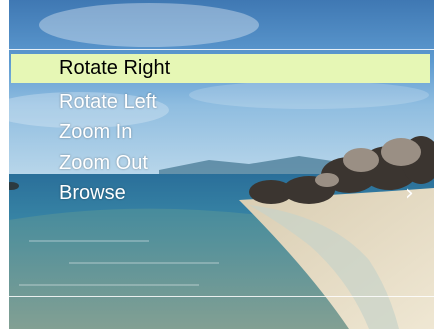 This screenshot has height=329, width=436. Describe the element at coordinates (221, 102) in the screenshot. I see `menu-item-rotate-left: Rotate Left` at that location.